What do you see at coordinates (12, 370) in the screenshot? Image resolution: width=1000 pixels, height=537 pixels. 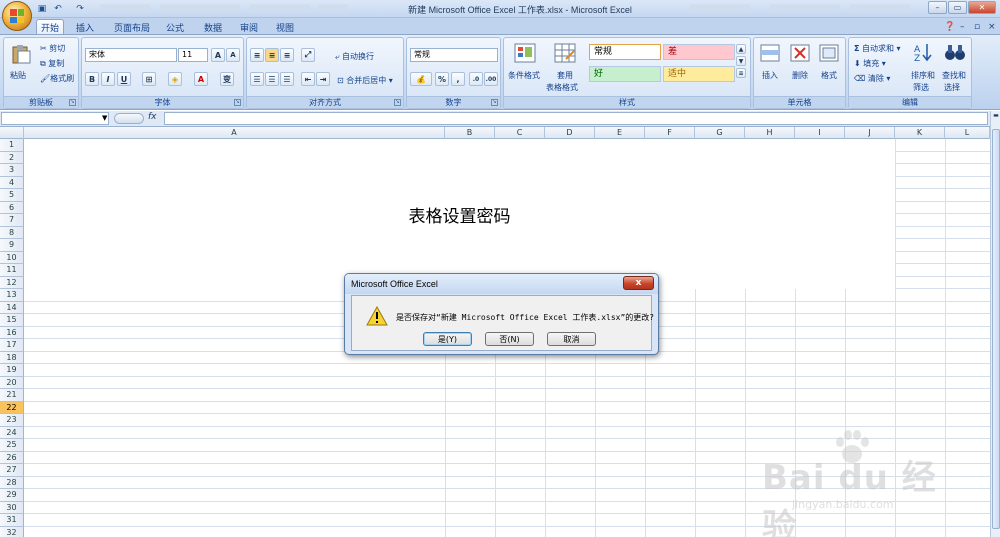 I see `row-header: 19` at bounding box center [12, 370].